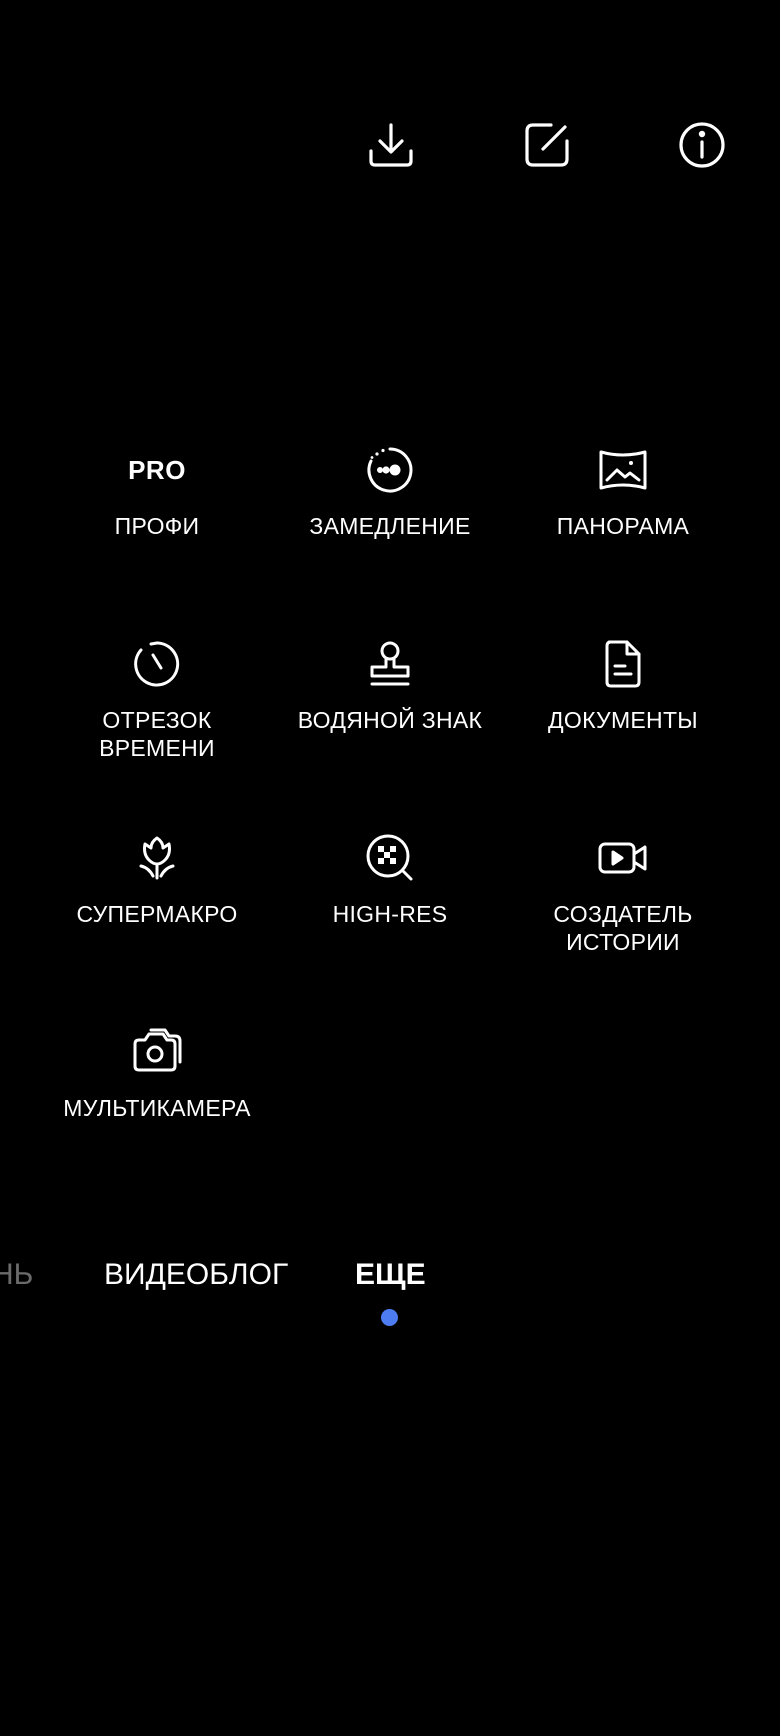 This screenshot has width=780, height=1736. What do you see at coordinates (157, 526) in the screenshot?
I see `mode-label: ПРОФИ` at bounding box center [157, 526].